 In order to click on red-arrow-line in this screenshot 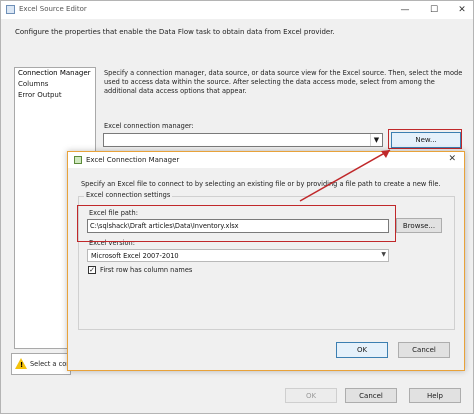, I will do `click(345, 175)`.